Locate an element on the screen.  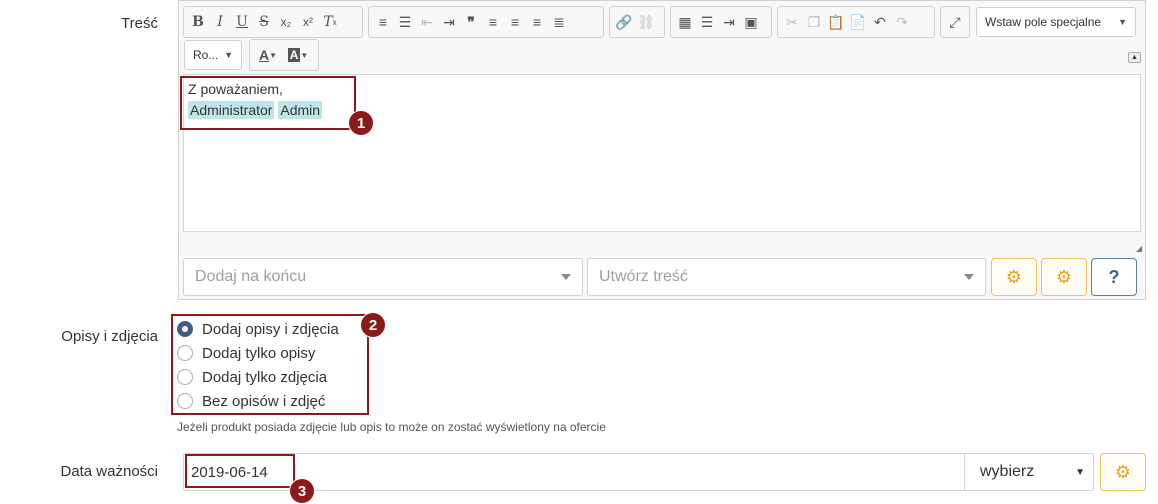
bulleted-list-icon: ☰ is located at coordinates (405, 22).